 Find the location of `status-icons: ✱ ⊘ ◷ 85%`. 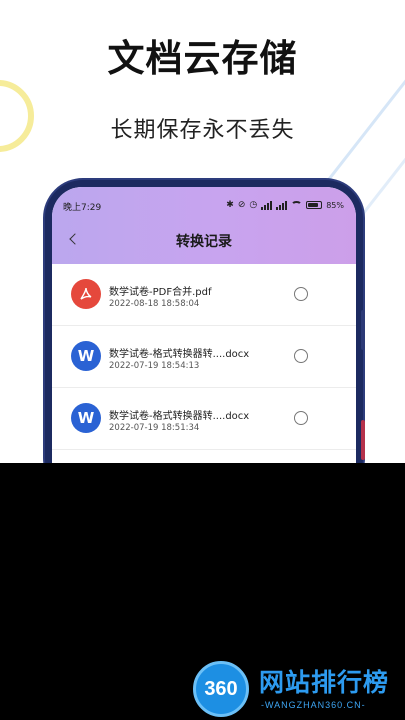

status-icons: ✱ ⊘ ◷ 85% is located at coordinates (285, 205).